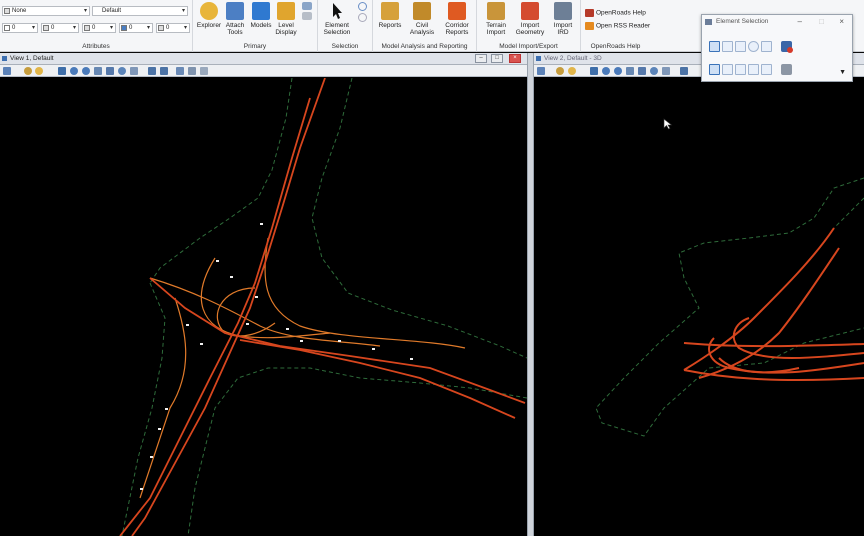 The image size is (864, 536). What do you see at coordinates (821, 22) in the screenshot?
I see `maximize-icon: □` at bounding box center [821, 22].